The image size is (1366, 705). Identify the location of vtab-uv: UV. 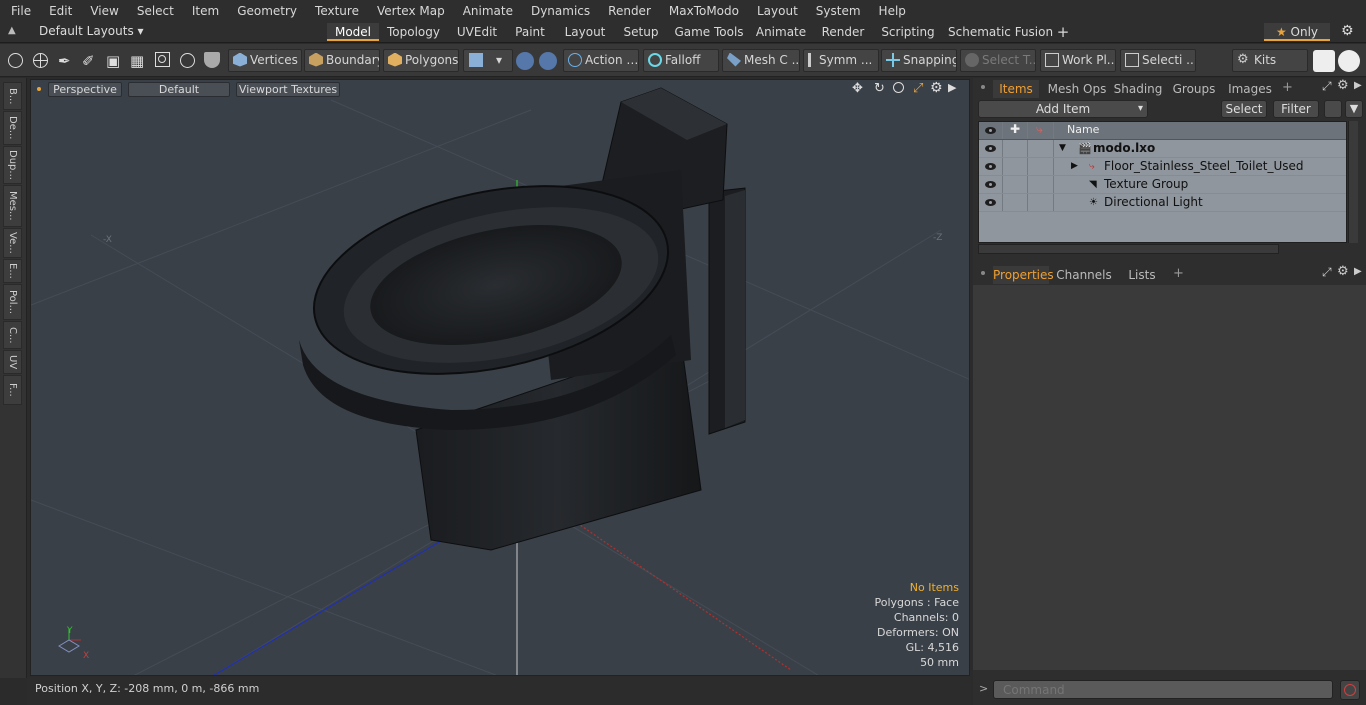
(12, 362).